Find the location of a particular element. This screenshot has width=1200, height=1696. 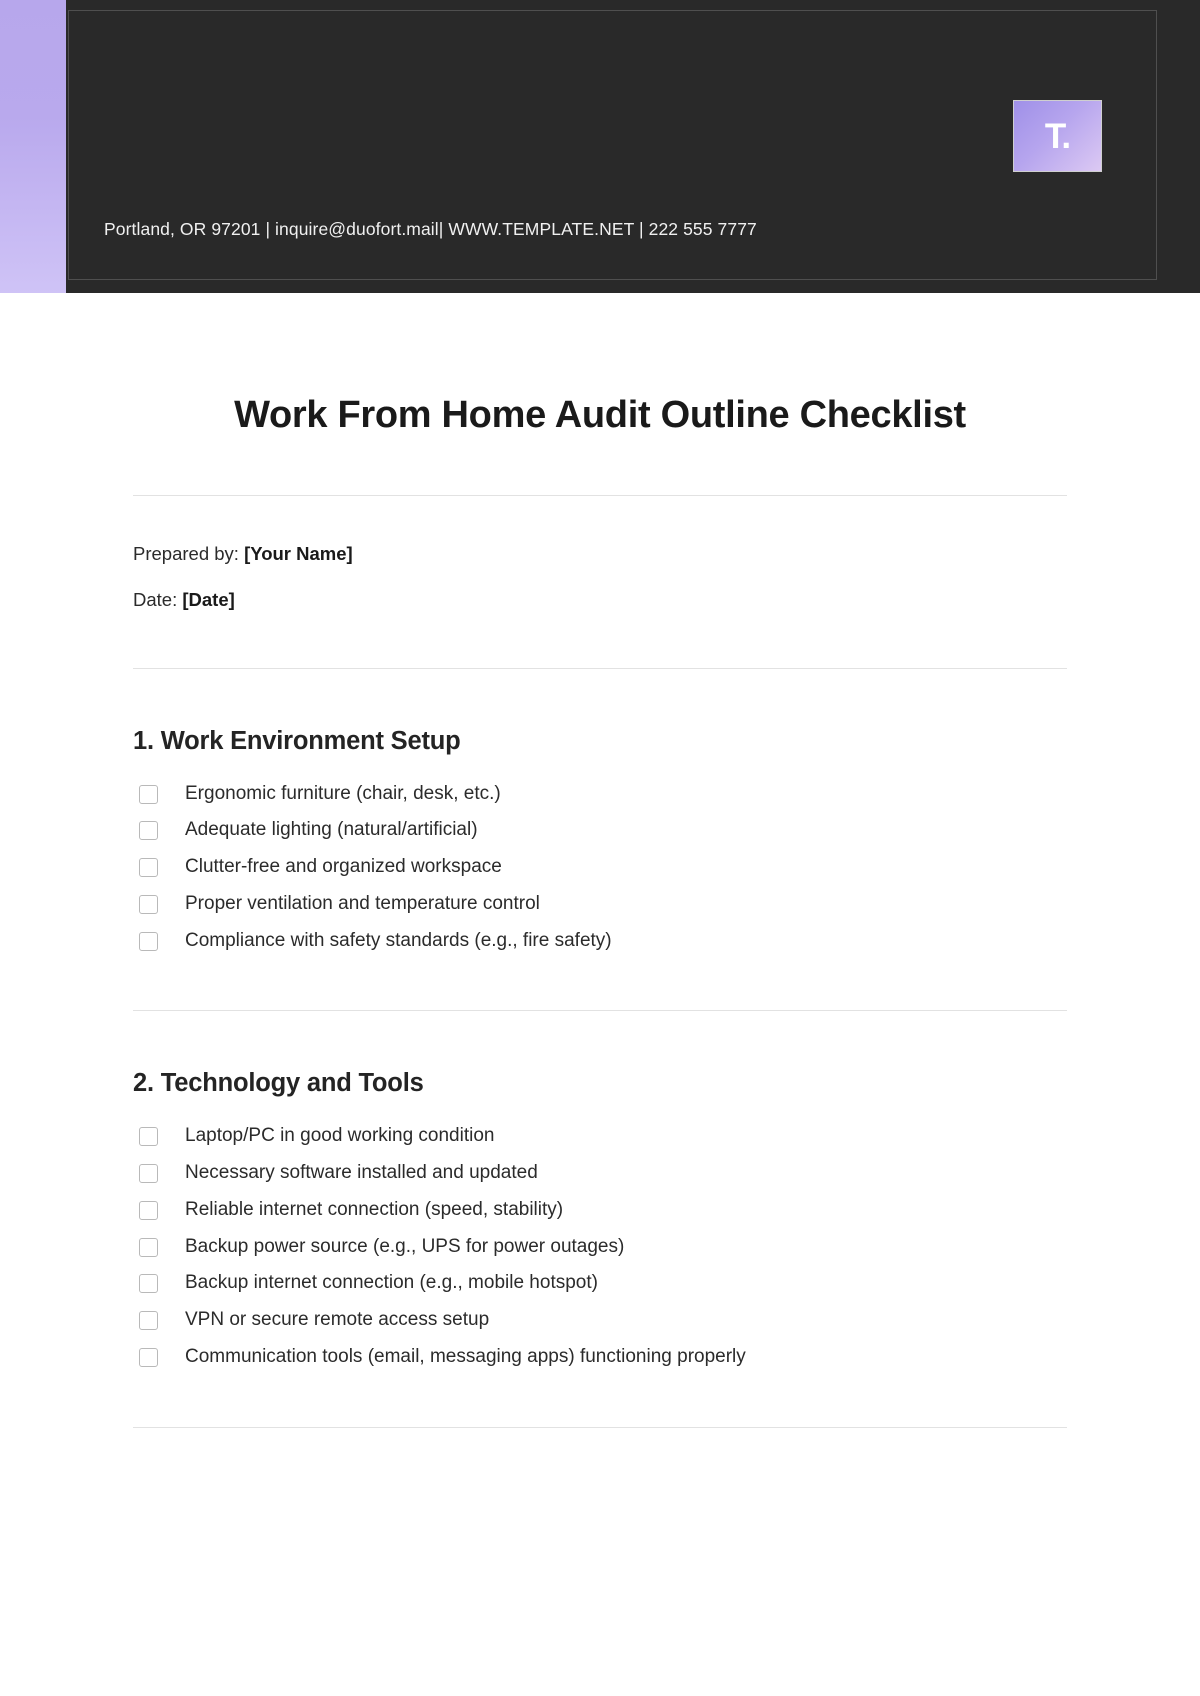

page-title: Work From Home Audit Outline Checklist is located at coordinates (600, 415).